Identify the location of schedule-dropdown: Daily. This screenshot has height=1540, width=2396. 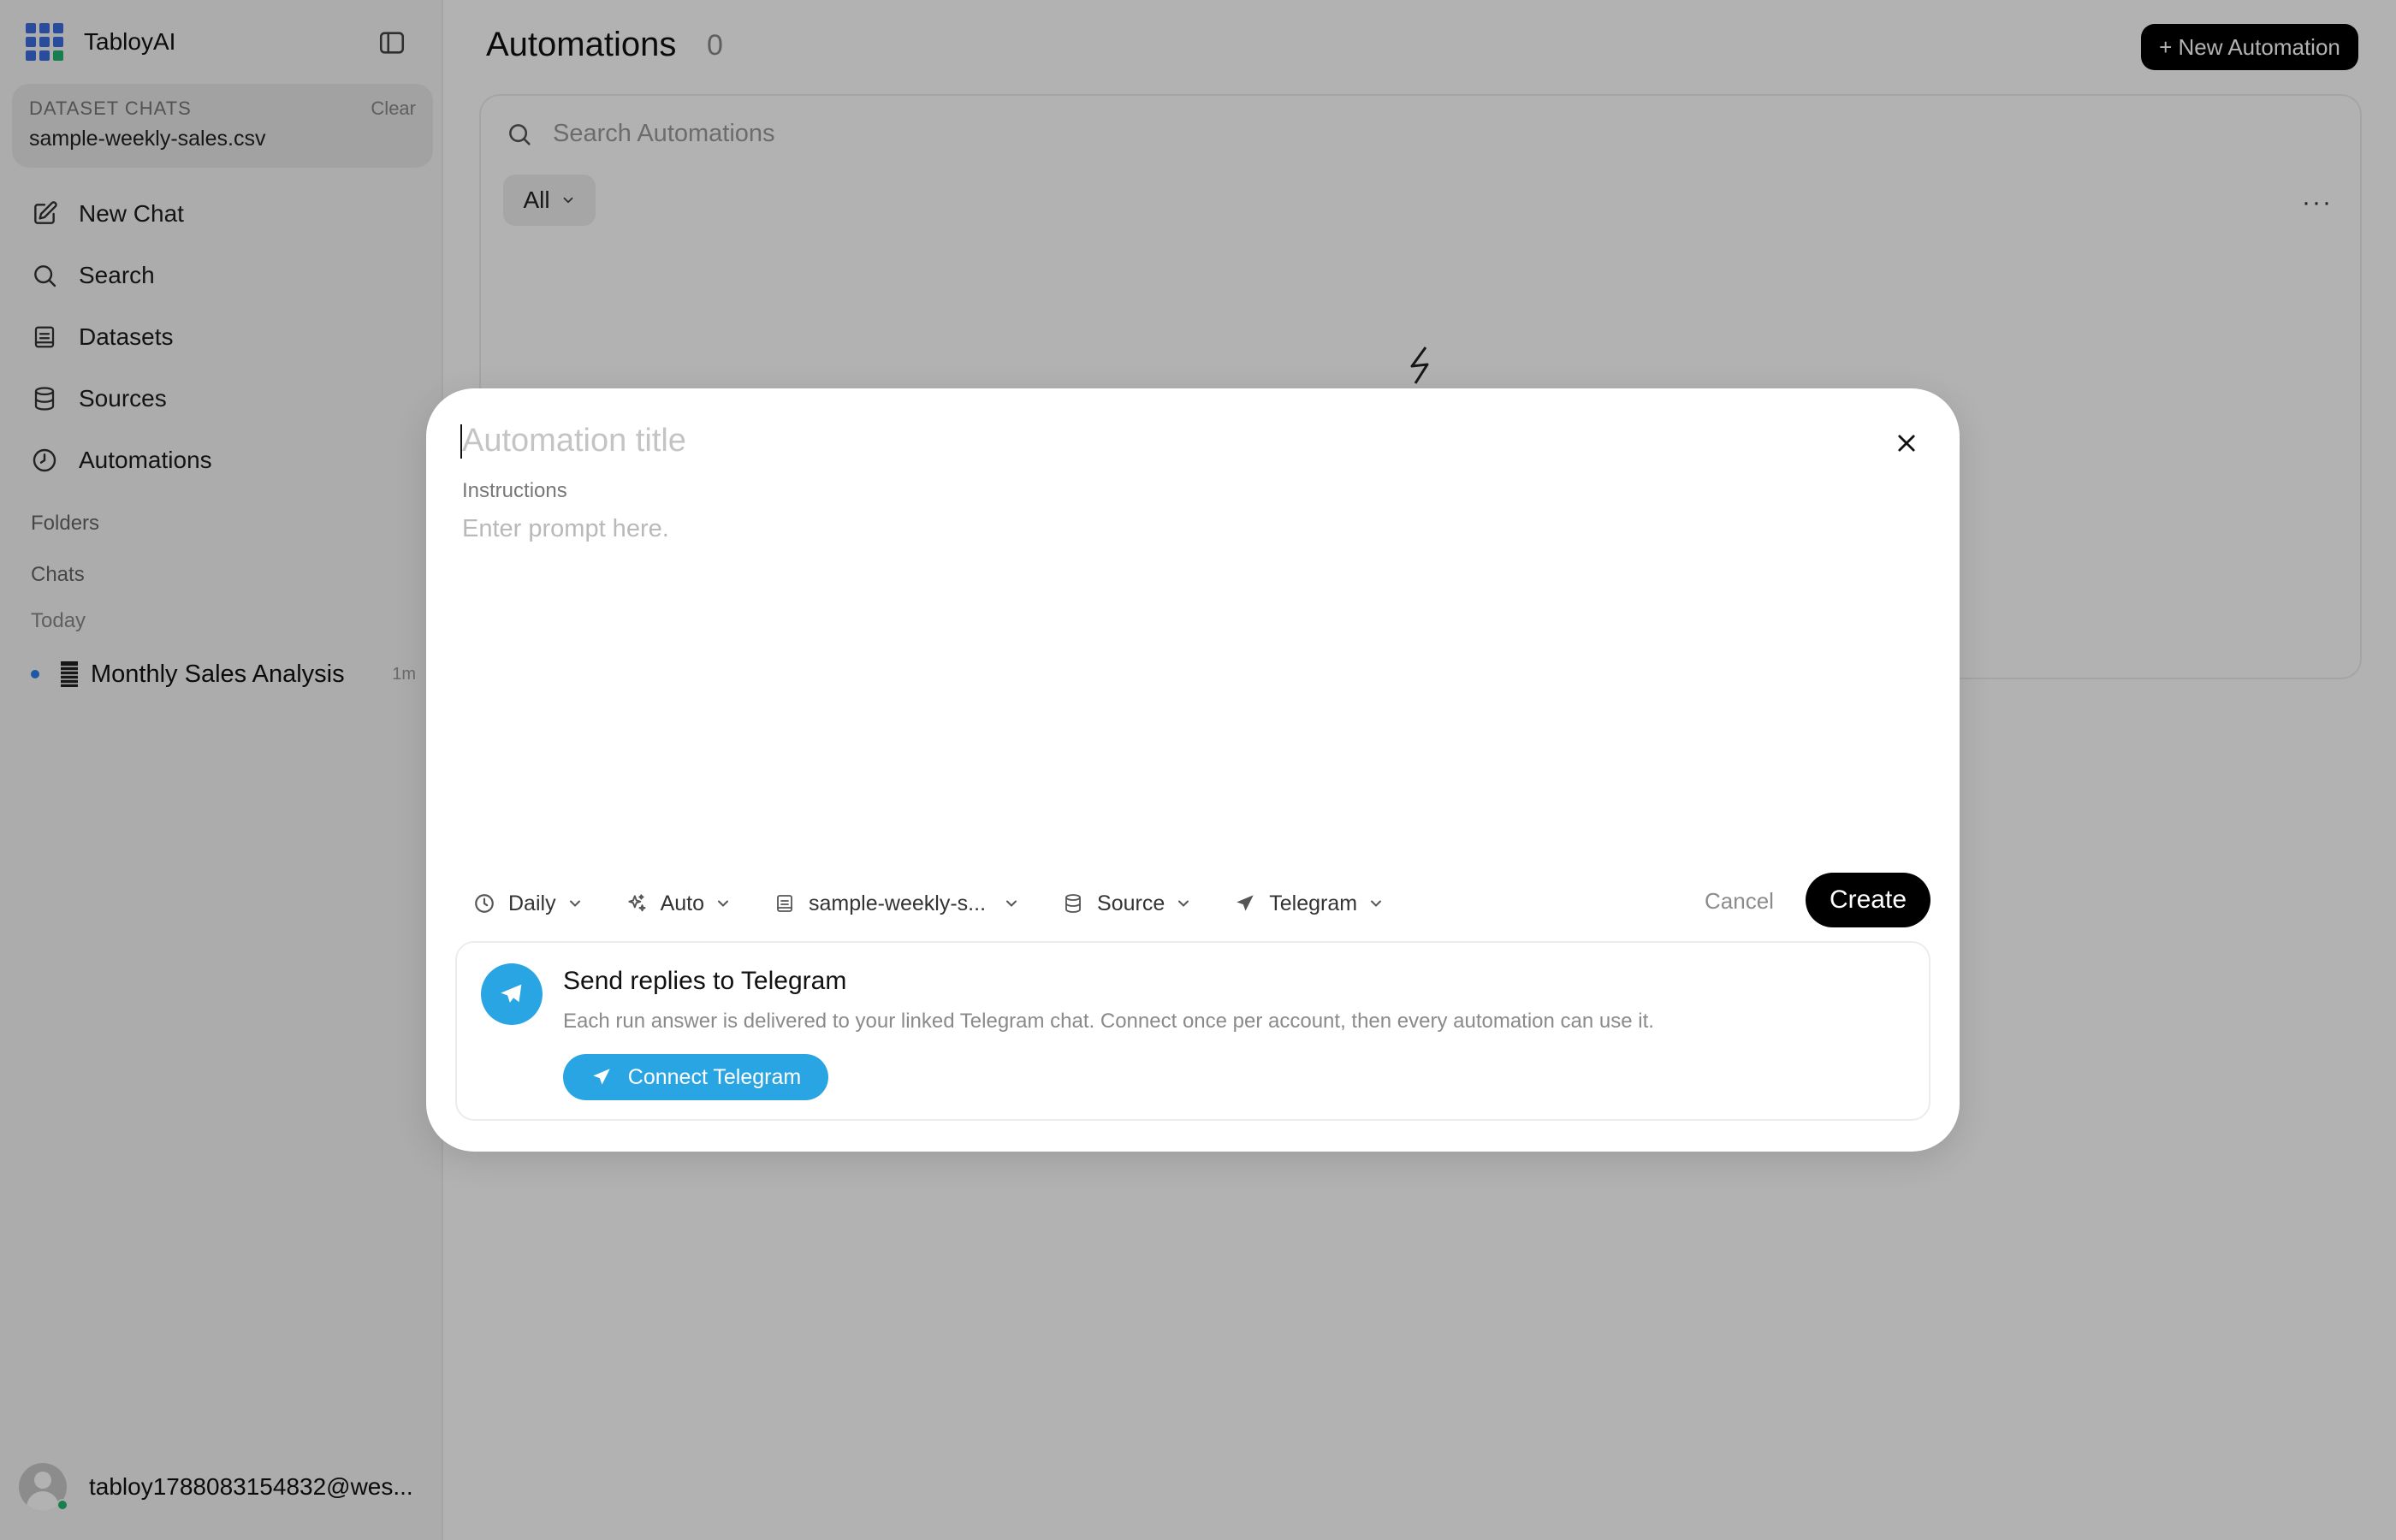
(528, 903).